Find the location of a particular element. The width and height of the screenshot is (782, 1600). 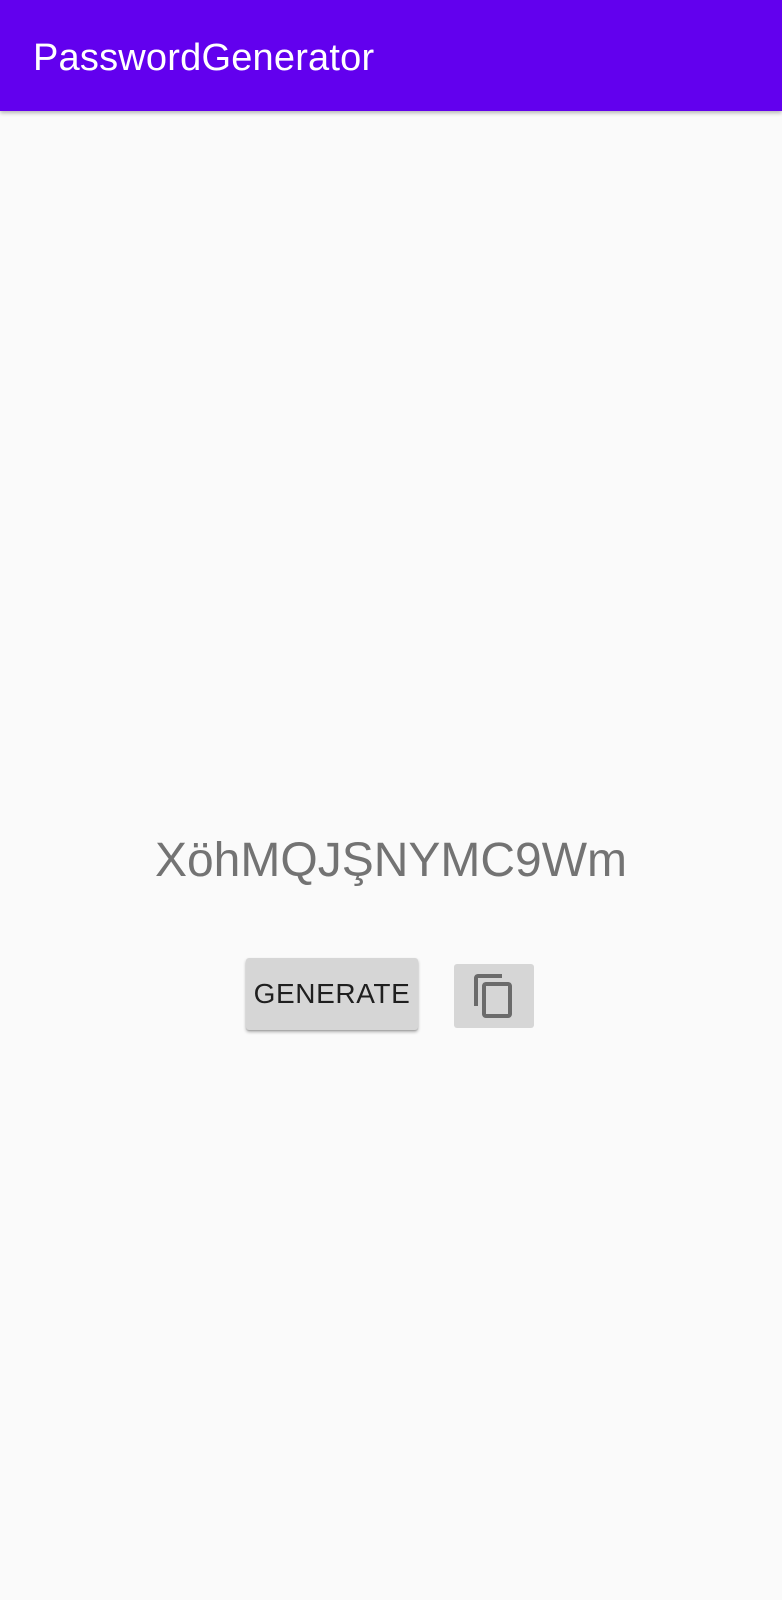

app-bar: PasswordGenerator is located at coordinates (391, 55).